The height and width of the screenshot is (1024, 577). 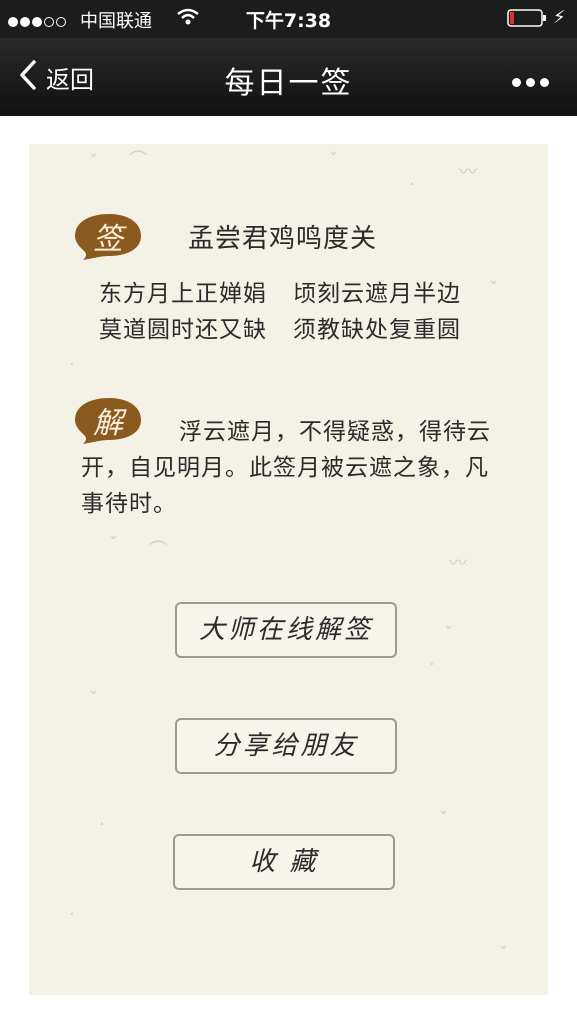 I want to click on poem-verse: 须教缺处复重圆, so click(x=377, y=330).